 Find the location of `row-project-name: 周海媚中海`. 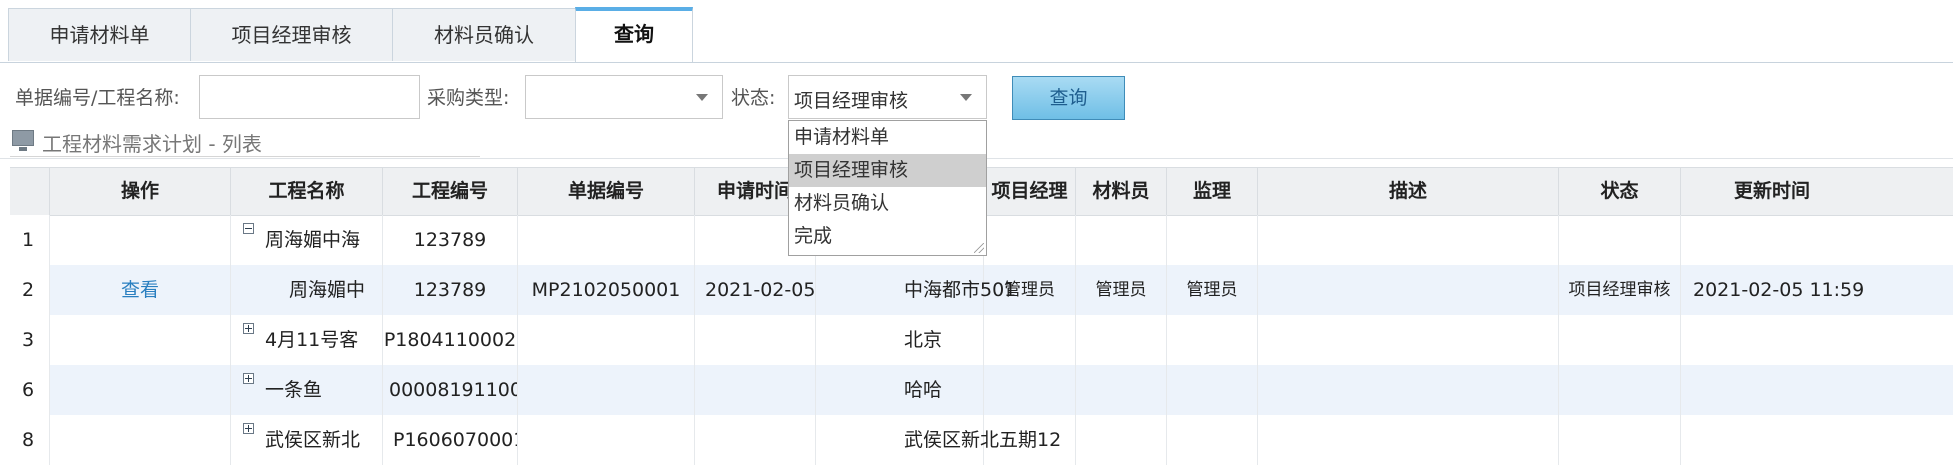

row-project-name: 周海媚中海 is located at coordinates (307, 240).